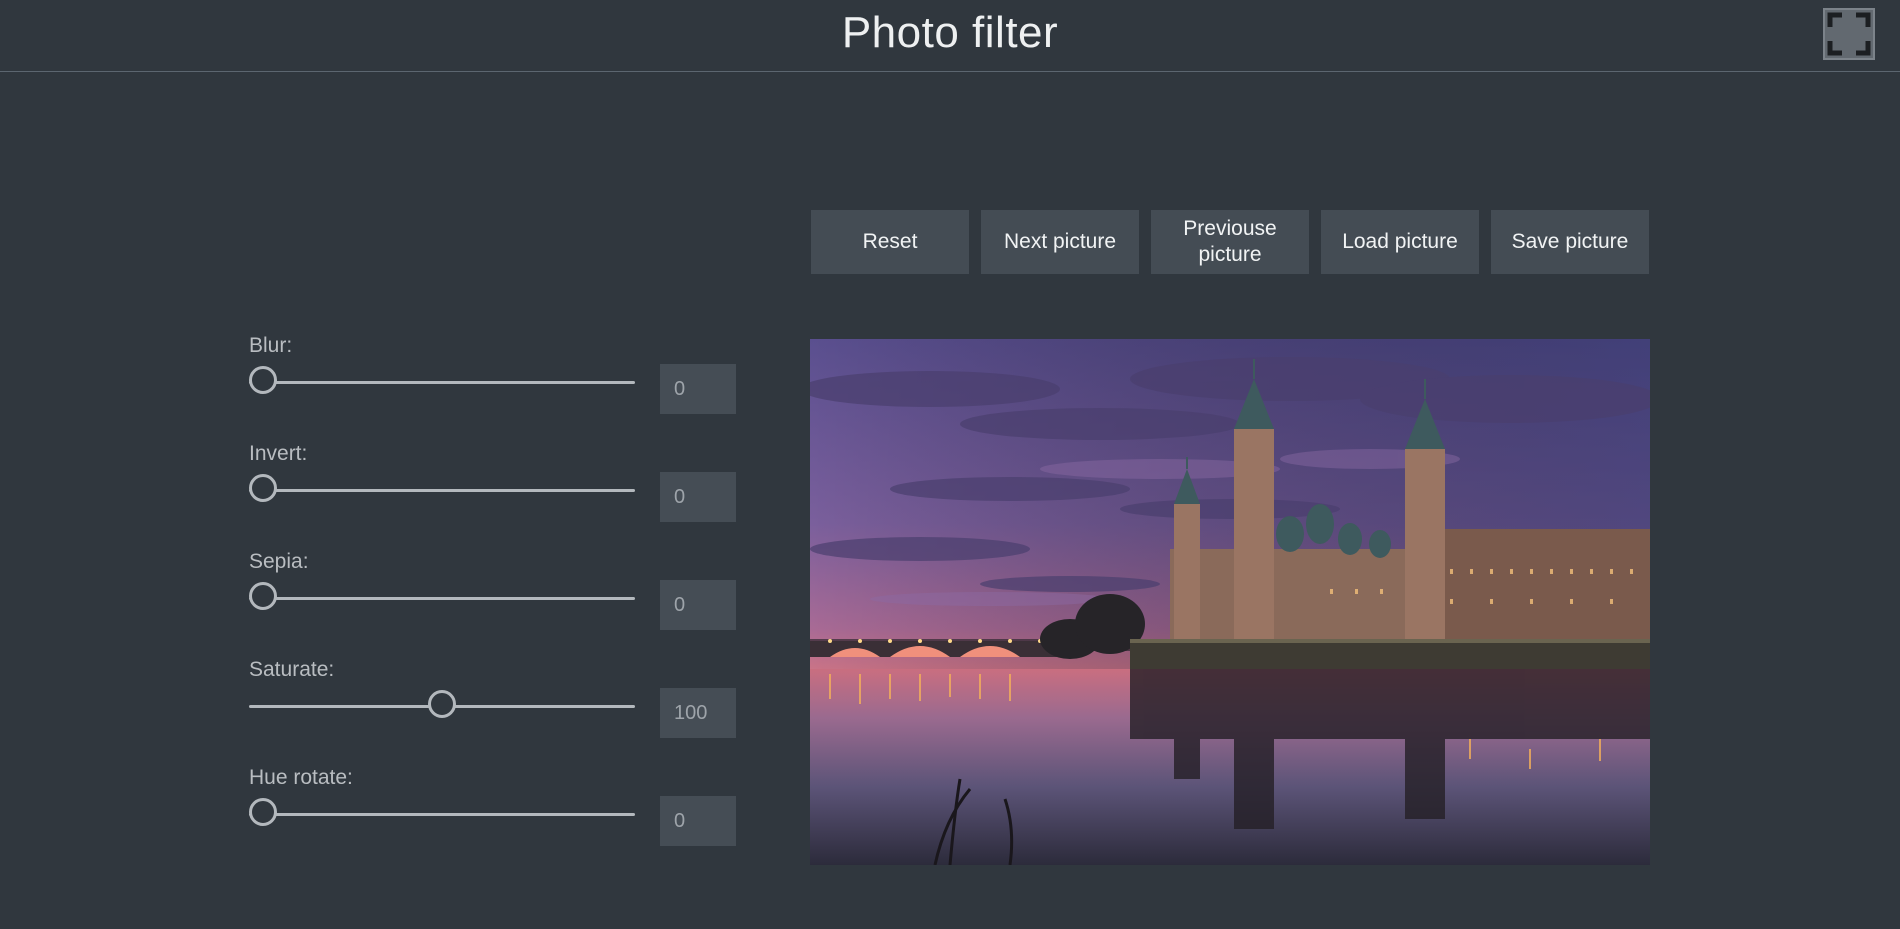  Describe the element at coordinates (278, 453) in the screenshot. I see `filter-label: Invert:` at that location.